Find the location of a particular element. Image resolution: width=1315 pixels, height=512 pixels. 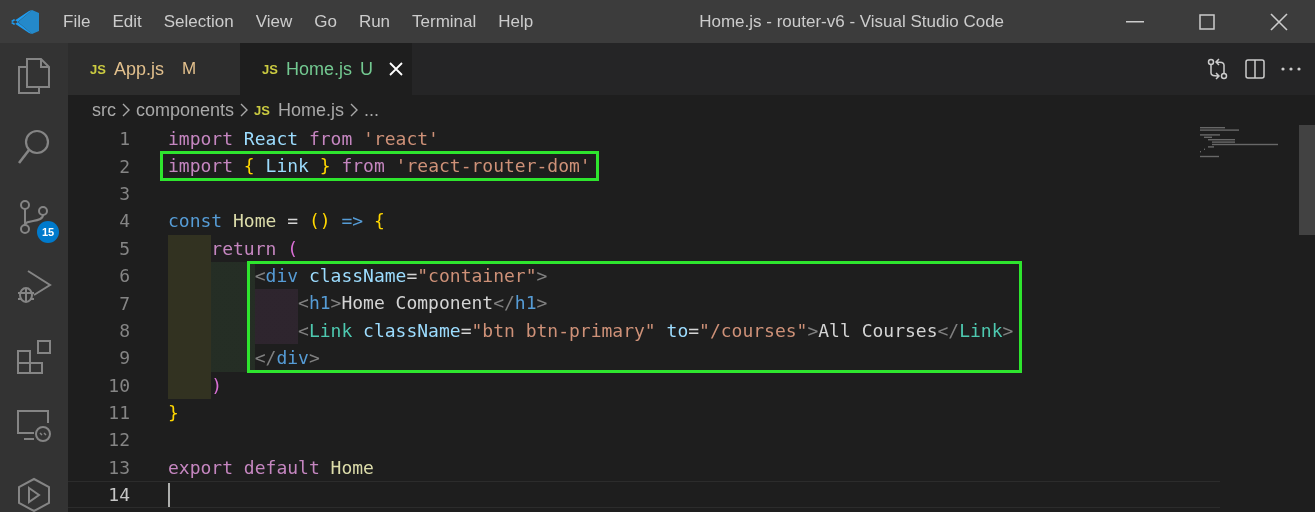

menu-item: Selection is located at coordinates (198, 21).